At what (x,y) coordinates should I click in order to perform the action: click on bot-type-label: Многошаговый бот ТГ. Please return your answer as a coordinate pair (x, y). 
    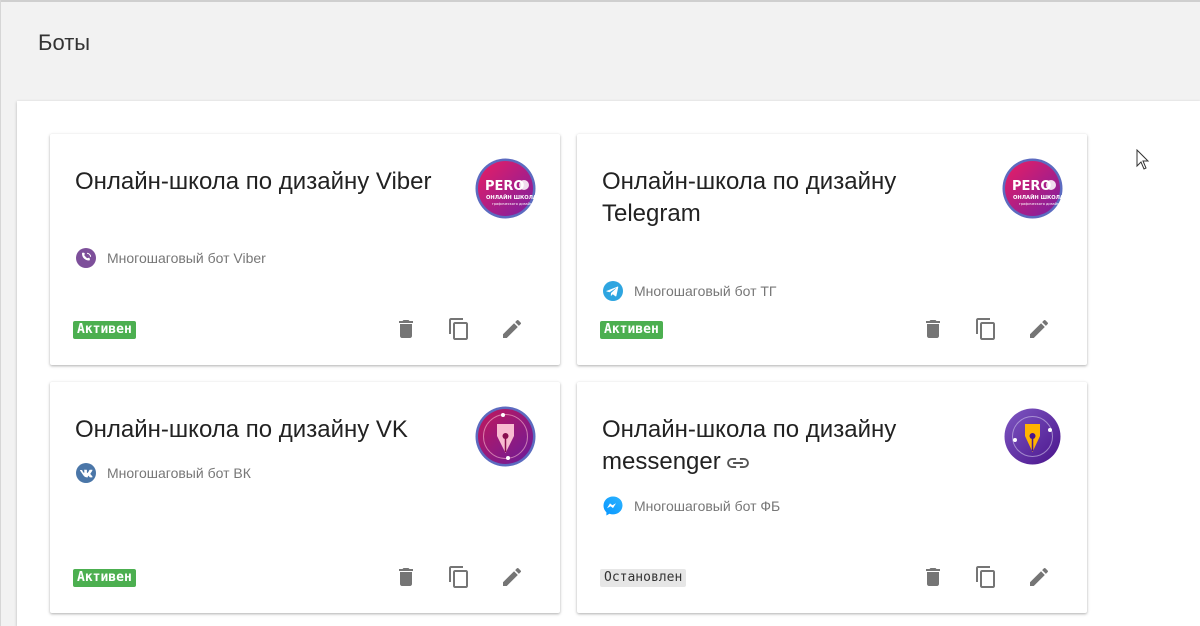
    Looking at the image, I should click on (705, 291).